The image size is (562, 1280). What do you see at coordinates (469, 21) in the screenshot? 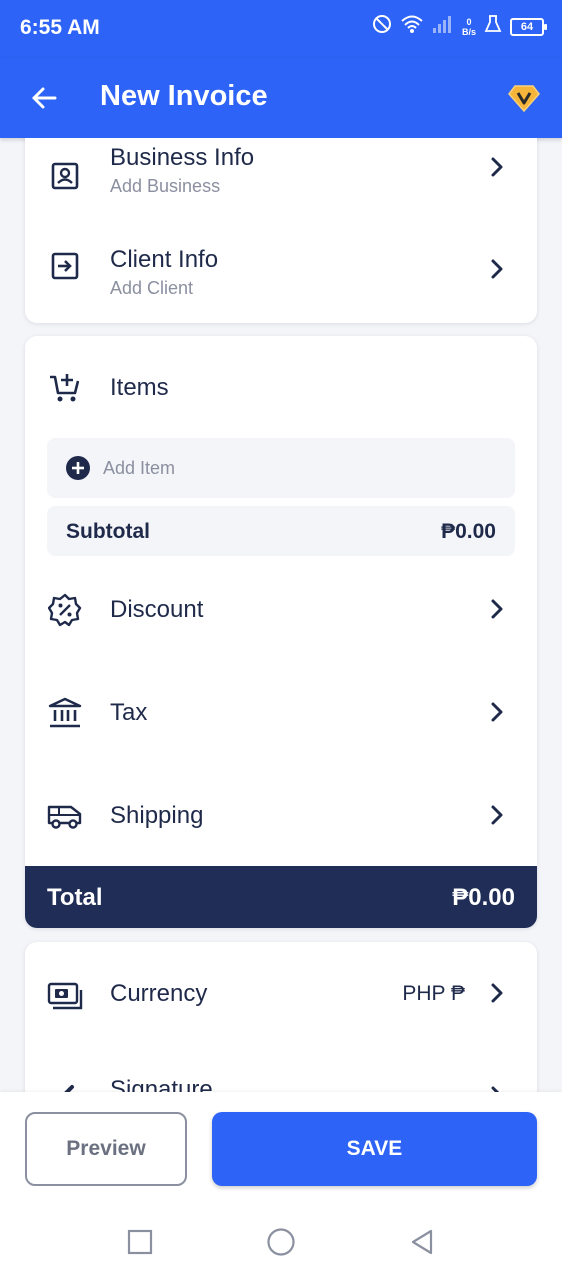
I see `net-speed-value: 0` at bounding box center [469, 21].